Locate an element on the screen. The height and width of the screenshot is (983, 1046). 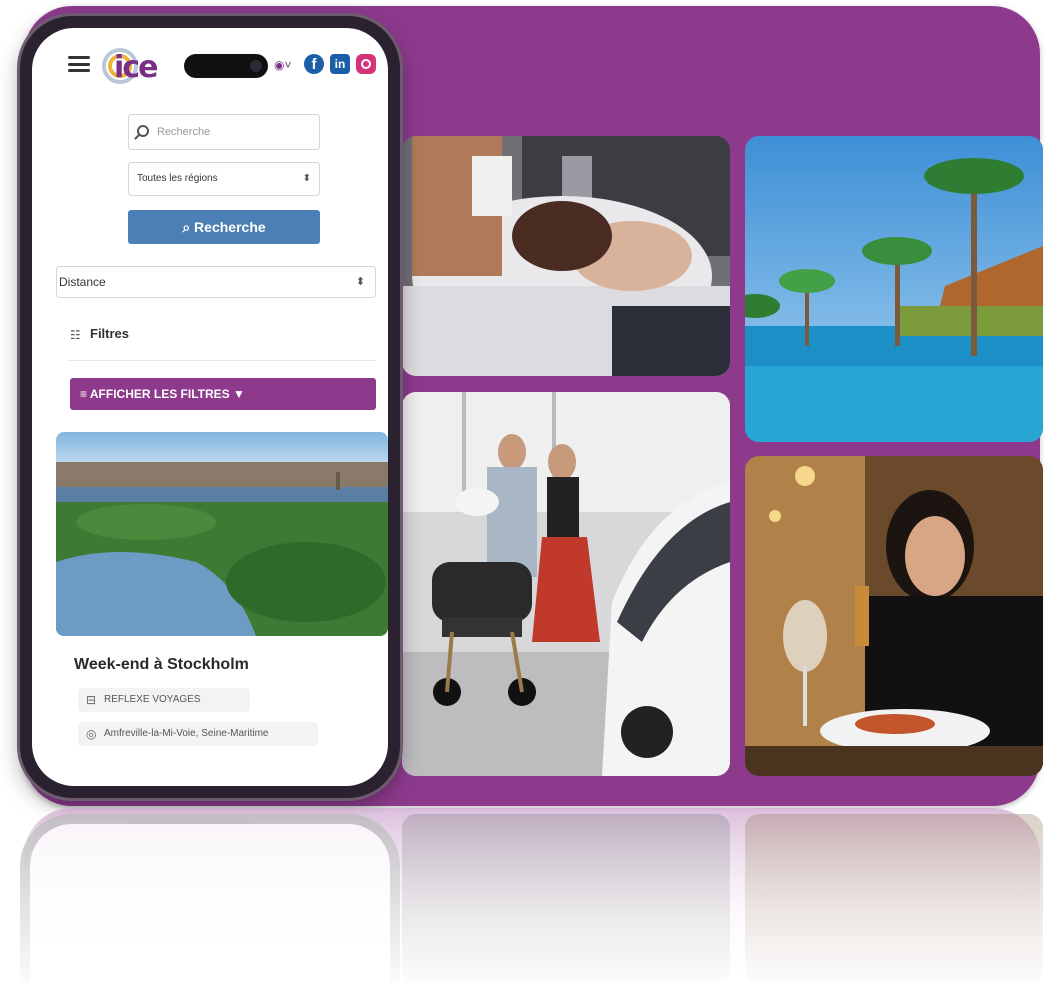
restaurant-dining-photo is located at coordinates (894, 616).